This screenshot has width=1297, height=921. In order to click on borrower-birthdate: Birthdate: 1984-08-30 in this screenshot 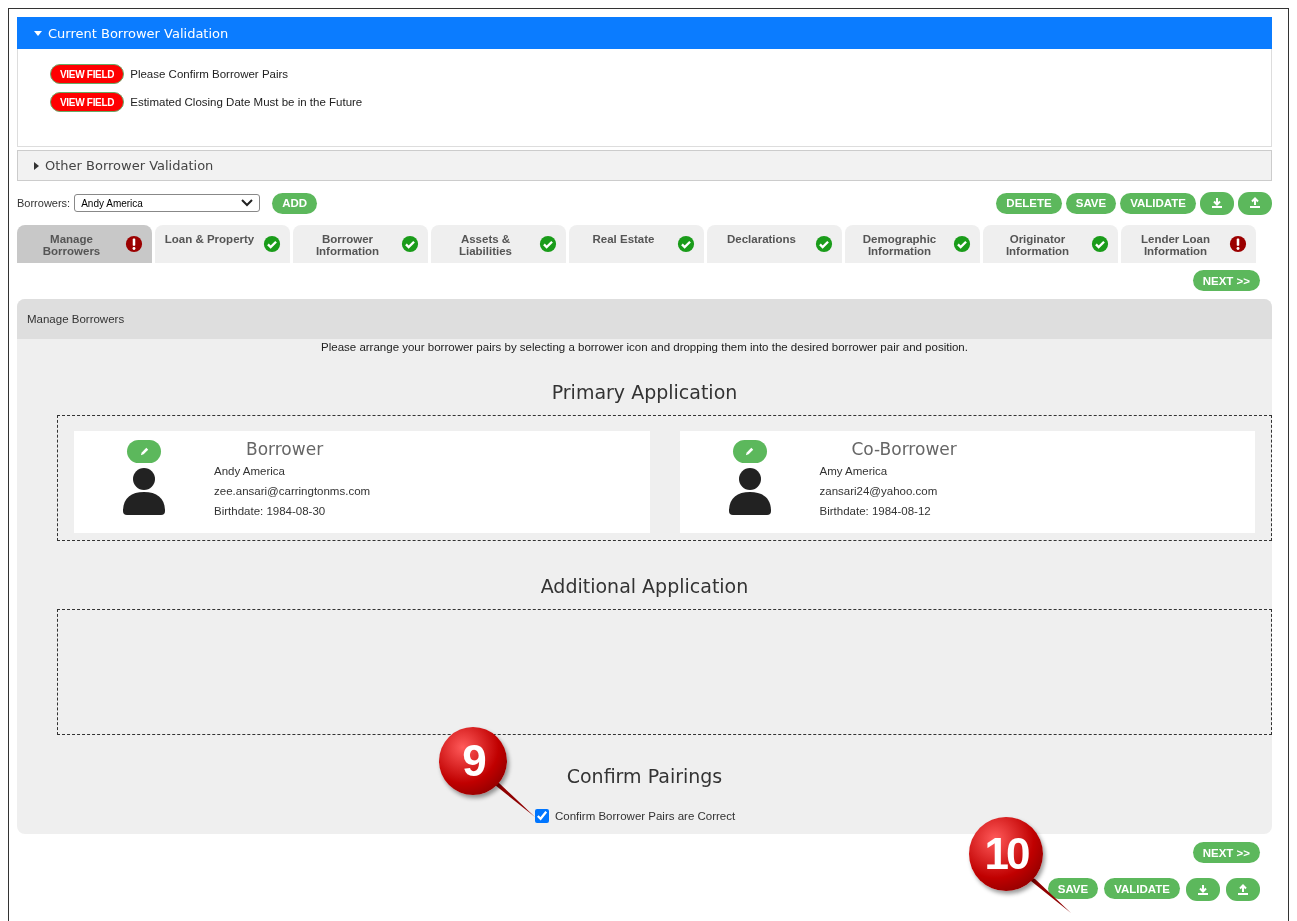, I will do `click(270, 512)`.